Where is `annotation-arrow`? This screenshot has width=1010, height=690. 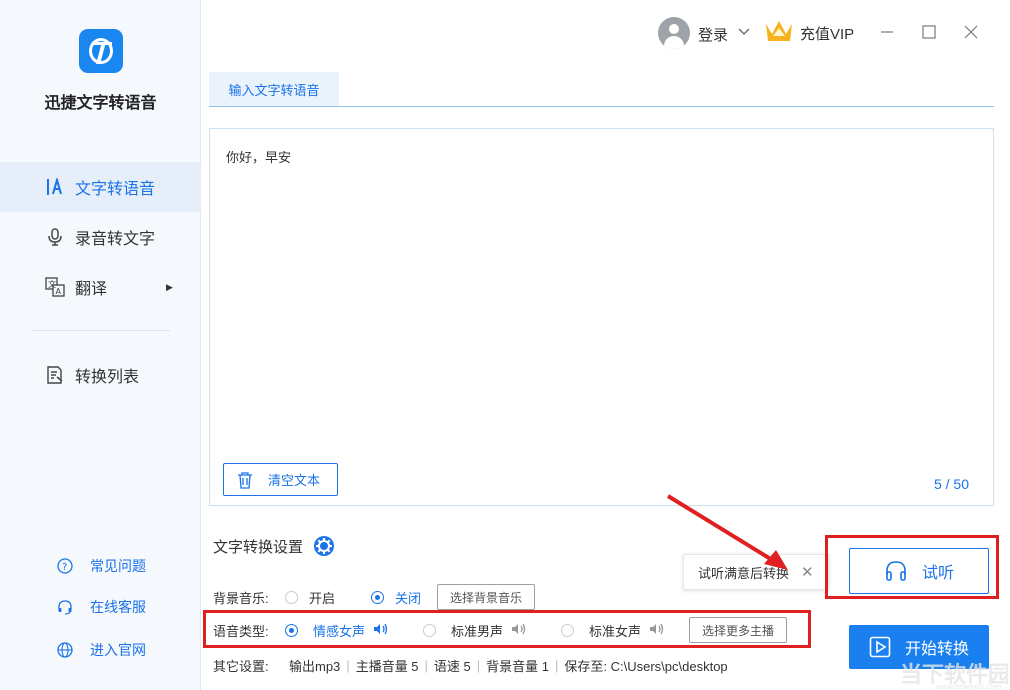
annotation-arrow is located at coordinates (727, 532).